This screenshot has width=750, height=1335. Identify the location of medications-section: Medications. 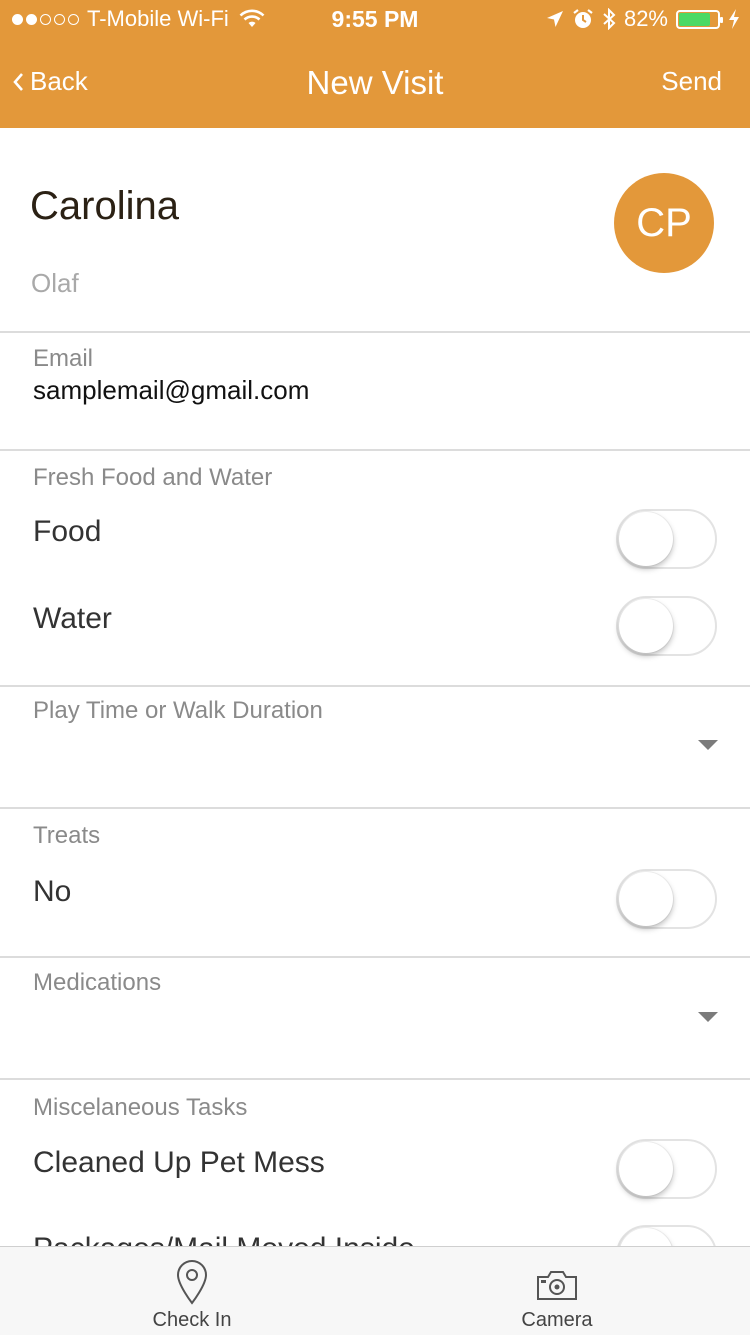
(375, 1019).